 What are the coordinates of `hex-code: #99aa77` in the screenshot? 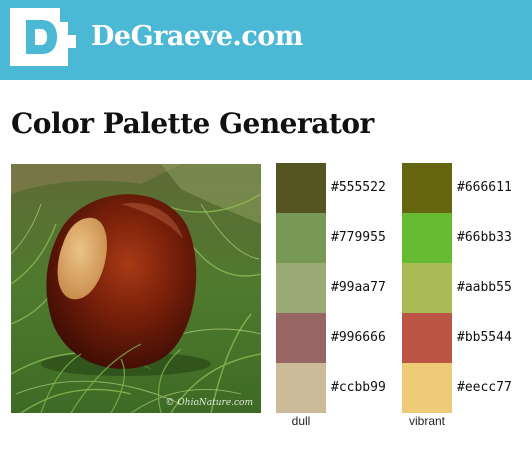 It's located at (358, 287).